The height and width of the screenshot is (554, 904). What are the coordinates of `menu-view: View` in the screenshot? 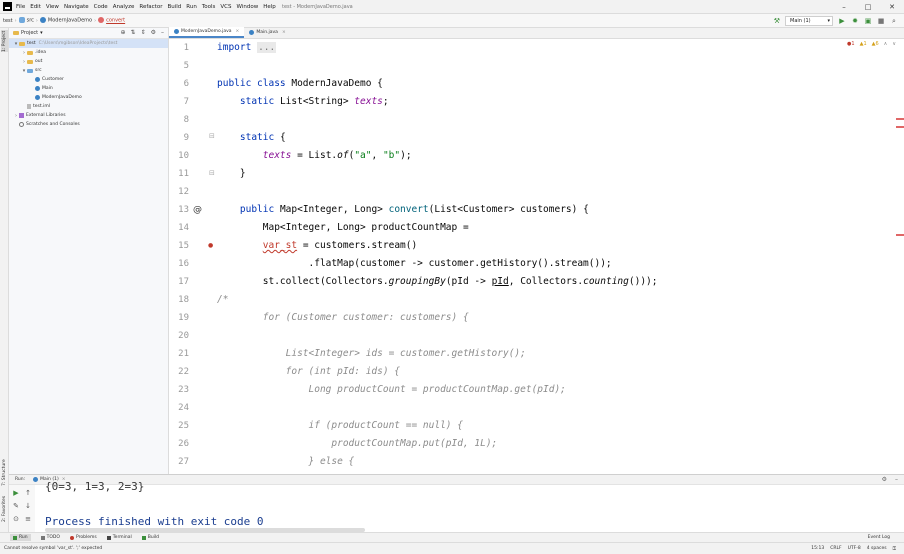 It's located at (52, 7).